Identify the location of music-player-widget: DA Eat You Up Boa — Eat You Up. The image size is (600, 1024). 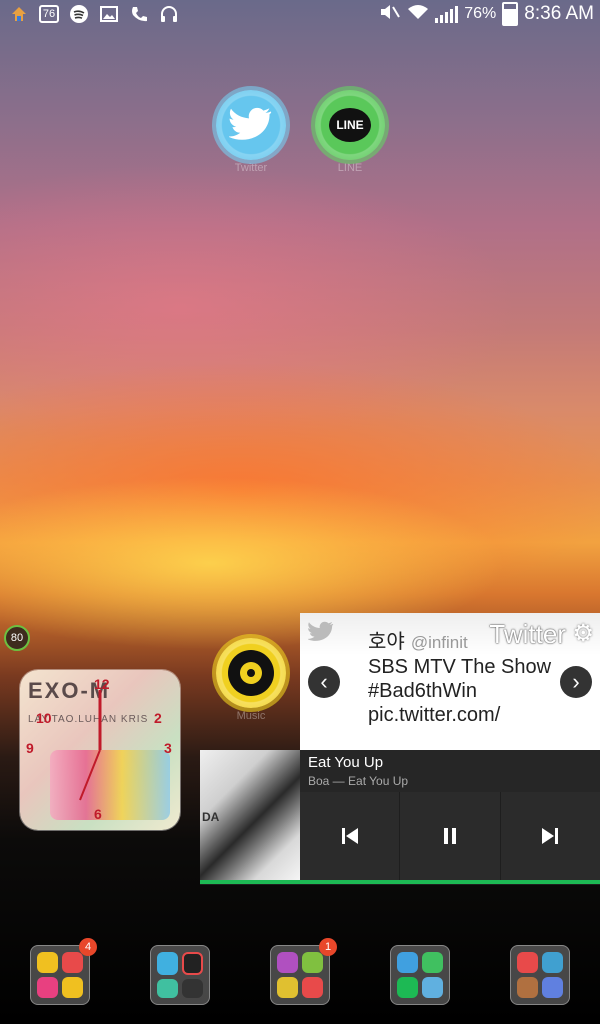
(400, 817).